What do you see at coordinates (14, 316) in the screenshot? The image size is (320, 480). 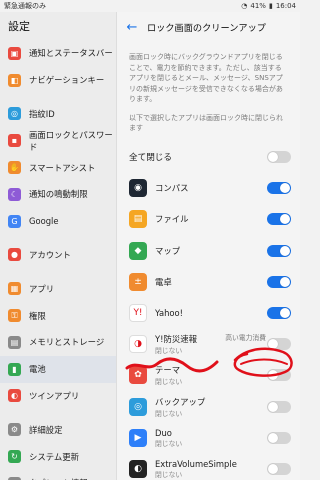 I see `key-icon: ⚿` at bounding box center [14, 316].